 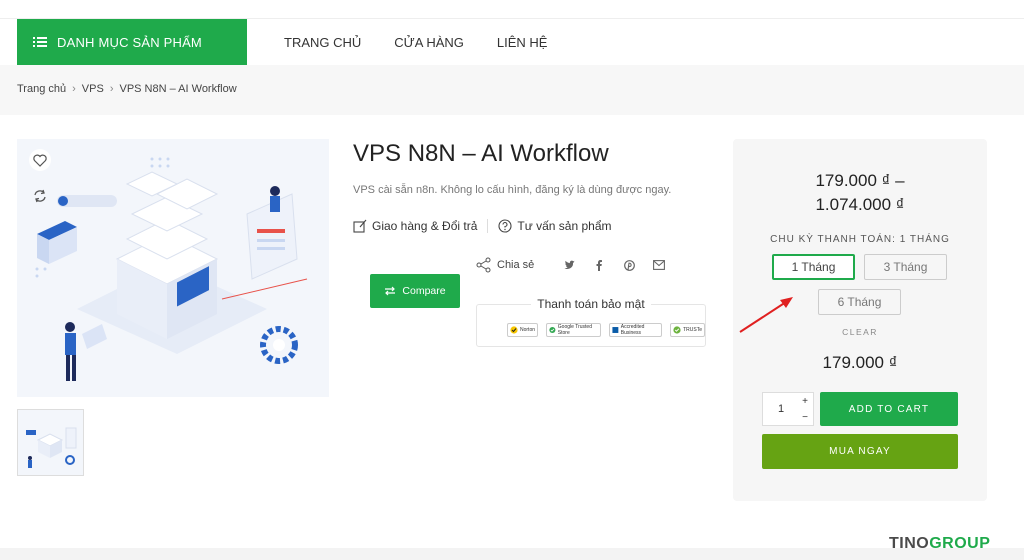 I want to click on quantity-stepper: 1 + −, so click(x=788, y=409).